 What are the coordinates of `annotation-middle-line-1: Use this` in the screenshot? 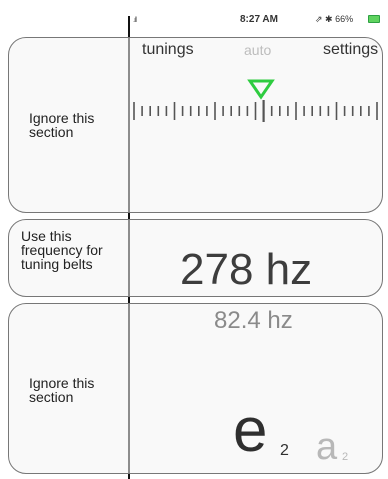 It's located at (46, 236).